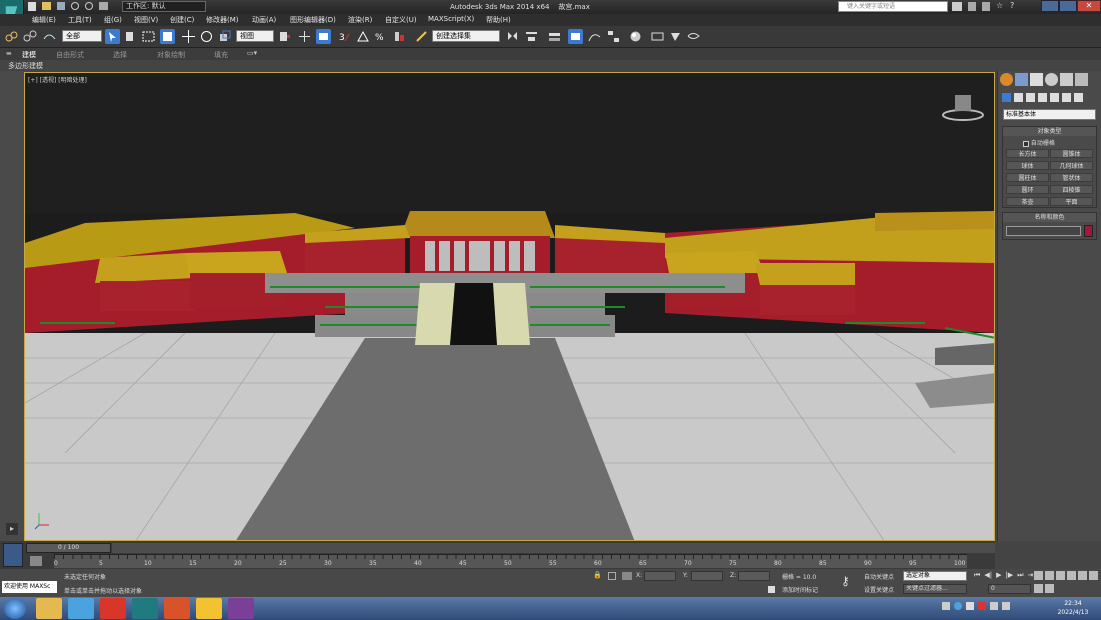  What do you see at coordinates (13, 555) in the screenshot?
I see `mini-curve-icon` at bounding box center [13, 555].